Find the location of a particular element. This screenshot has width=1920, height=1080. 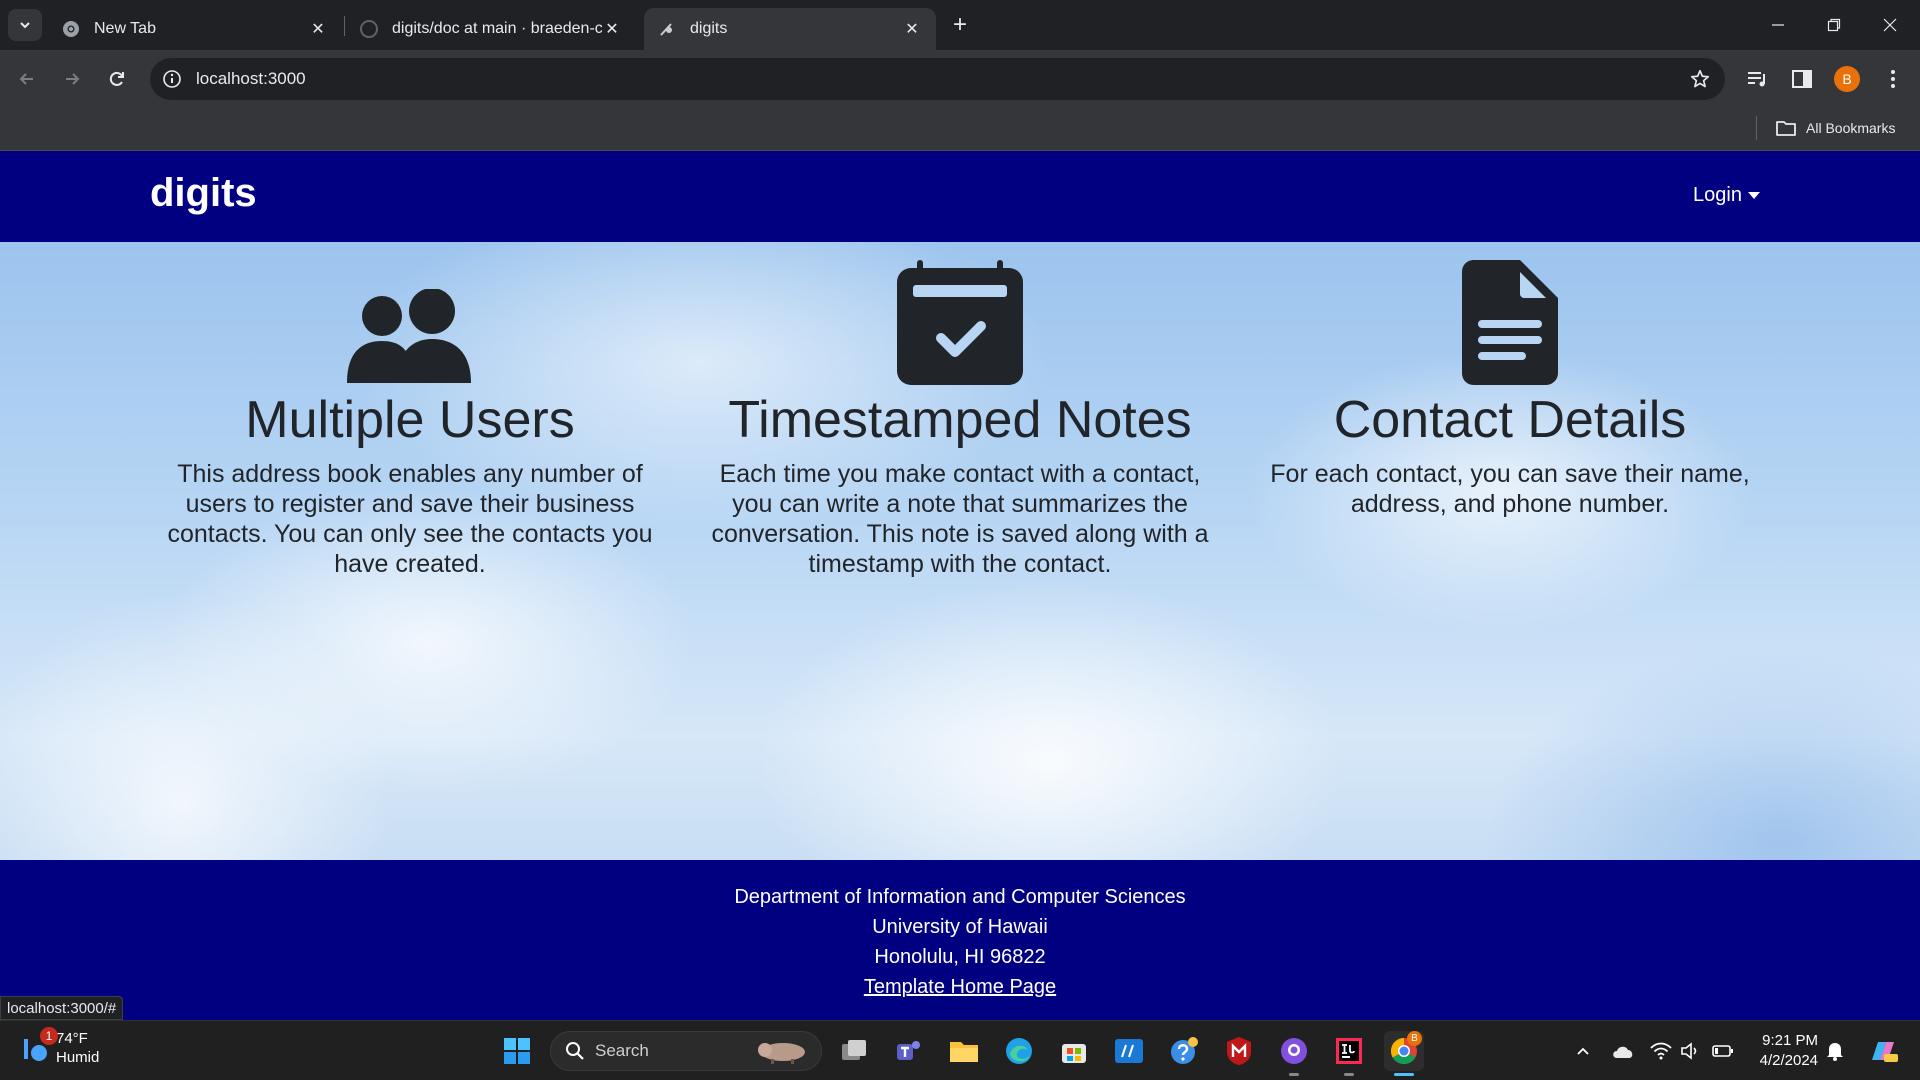

search-highlight-icon is located at coordinates (781, 1053).